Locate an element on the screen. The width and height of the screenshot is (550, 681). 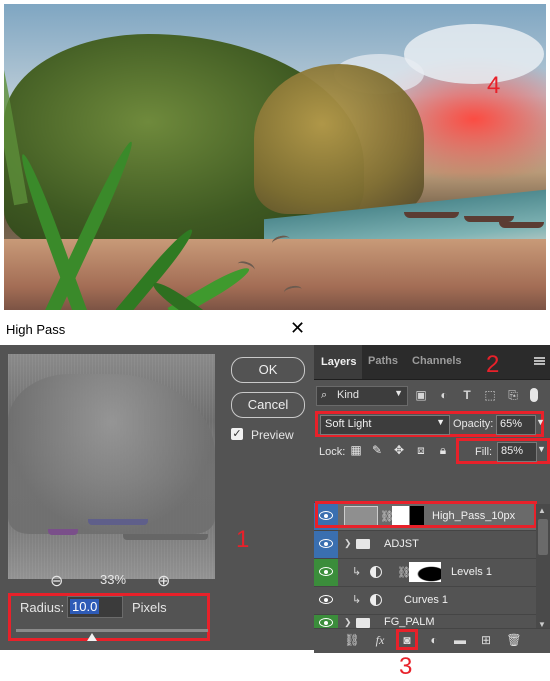
annotation-highlight-layer is located at coordinates (426, 514).